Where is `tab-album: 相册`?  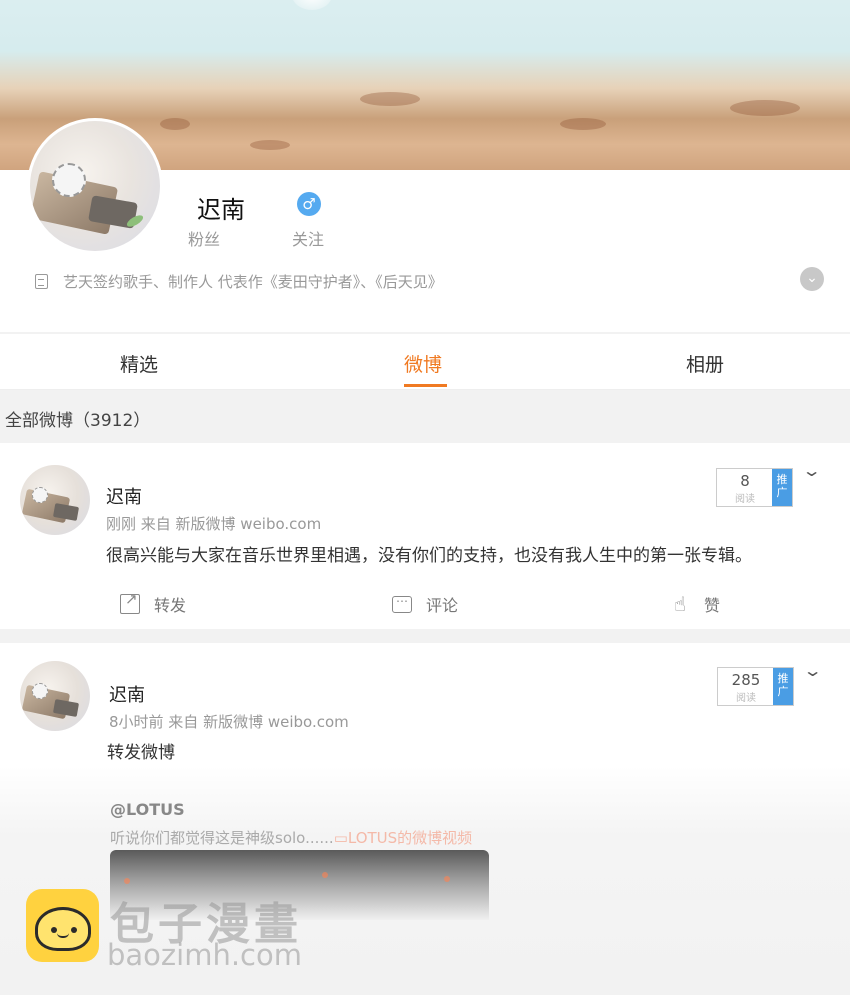
tab-album: 相册 is located at coordinates (705, 363).